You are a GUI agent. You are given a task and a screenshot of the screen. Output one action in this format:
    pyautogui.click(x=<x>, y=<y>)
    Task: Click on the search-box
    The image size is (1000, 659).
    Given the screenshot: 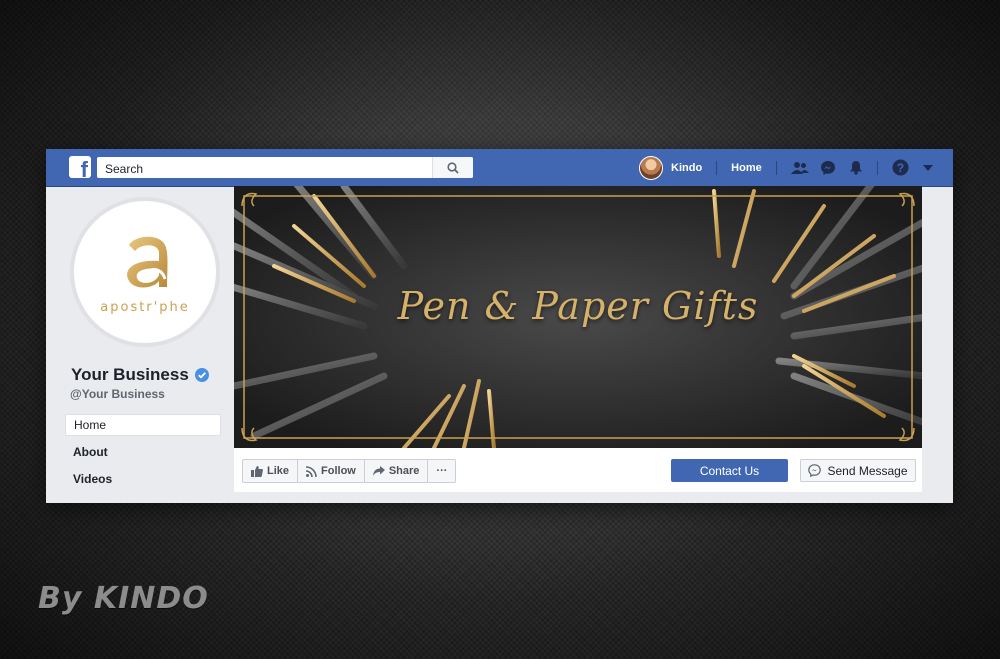 What is the action you would take?
    pyautogui.click(x=285, y=167)
    